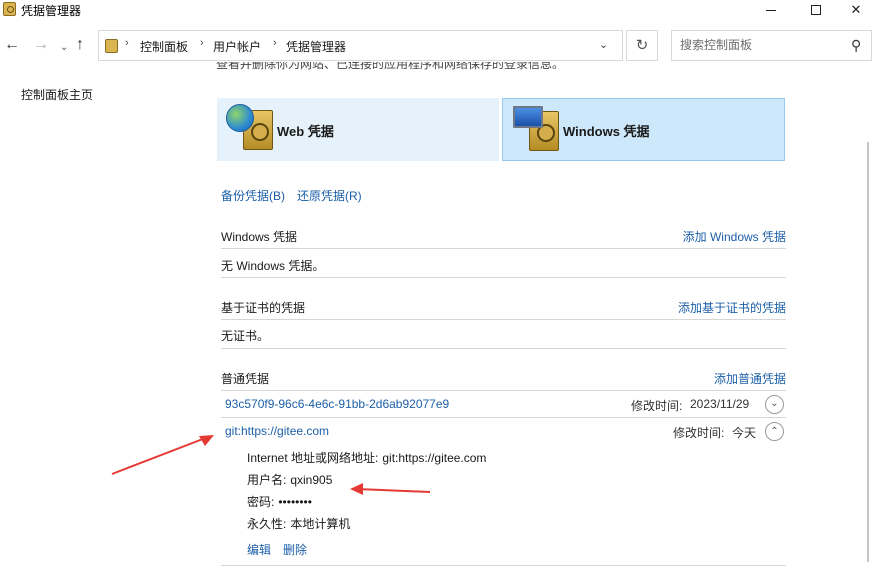 The height and width of the screenshot is (568, 872). I want to click on persistence-value: 本地计算机, so click(320, 524).